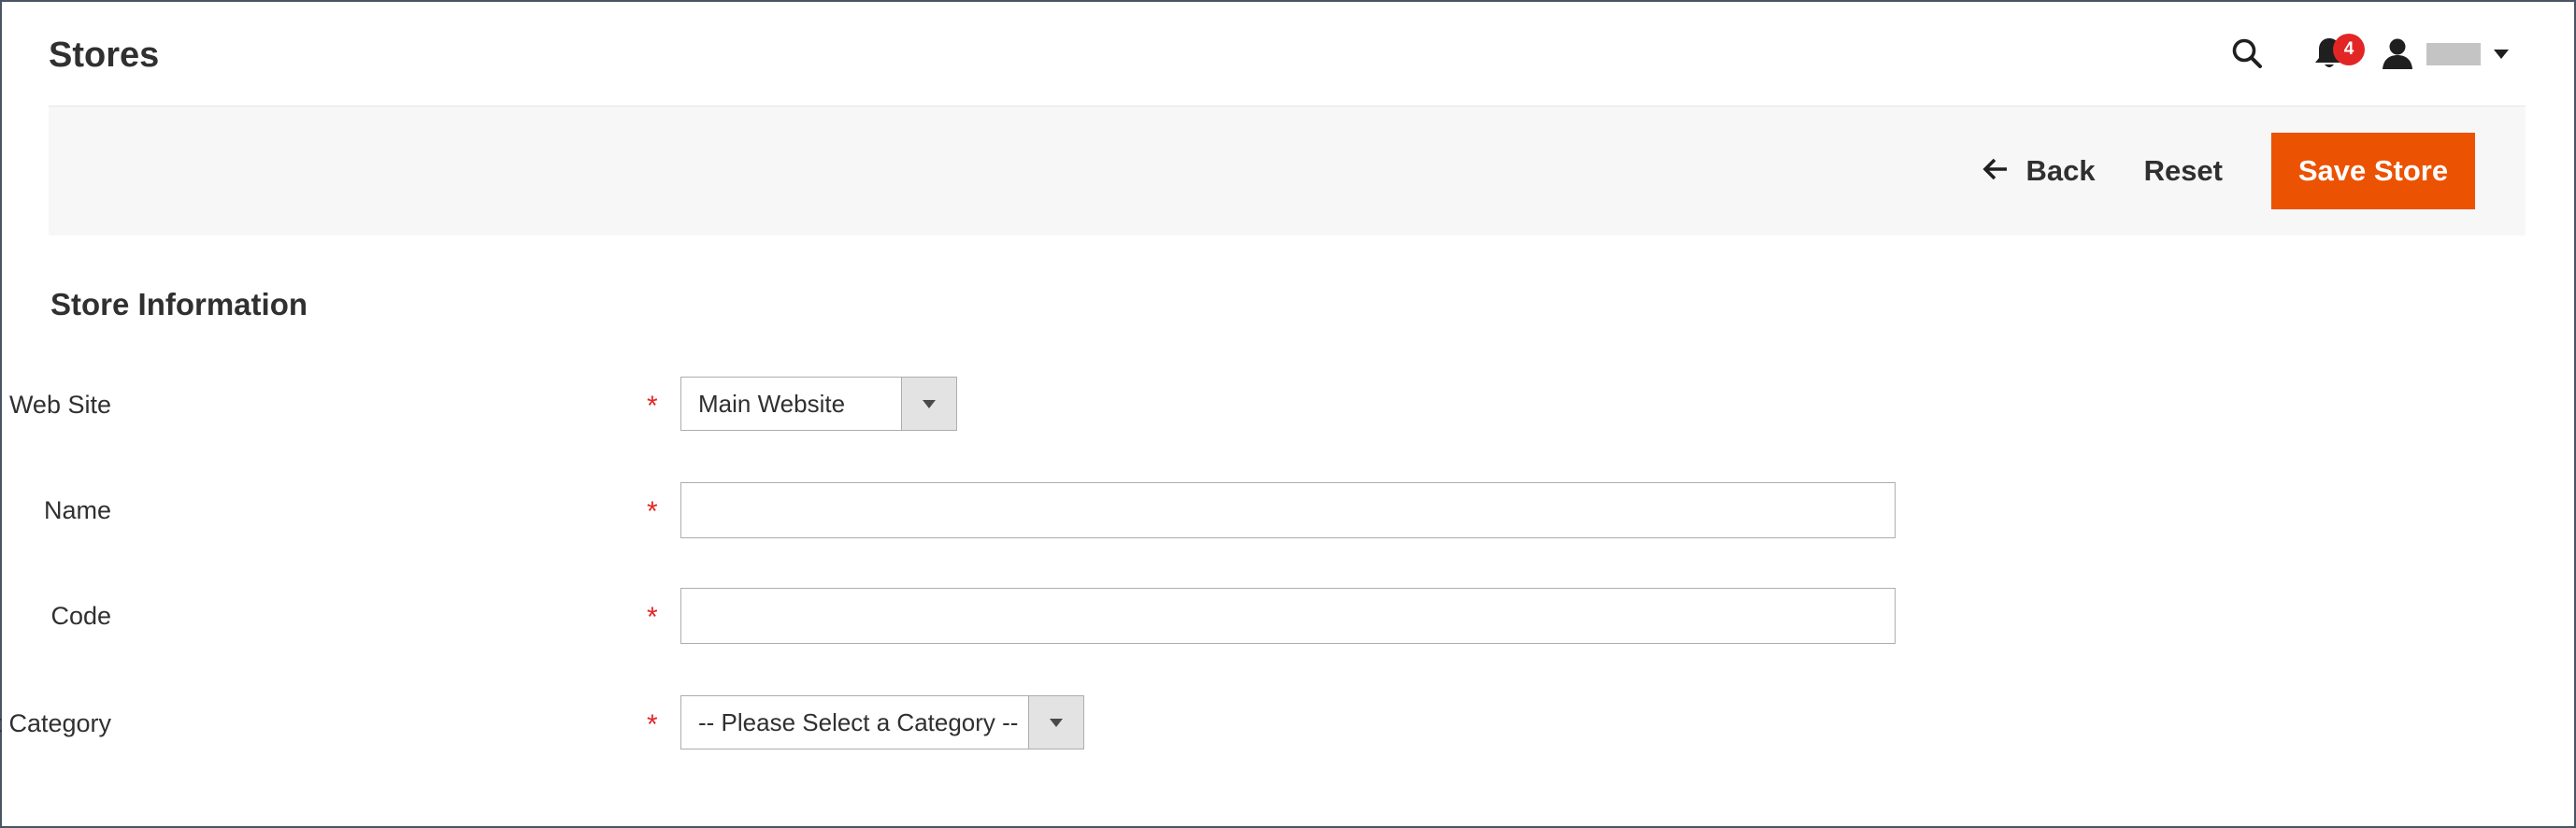 The height and width of the screenshot is (828, 2576). I want to click on code-label: Code, so click(80, 616).